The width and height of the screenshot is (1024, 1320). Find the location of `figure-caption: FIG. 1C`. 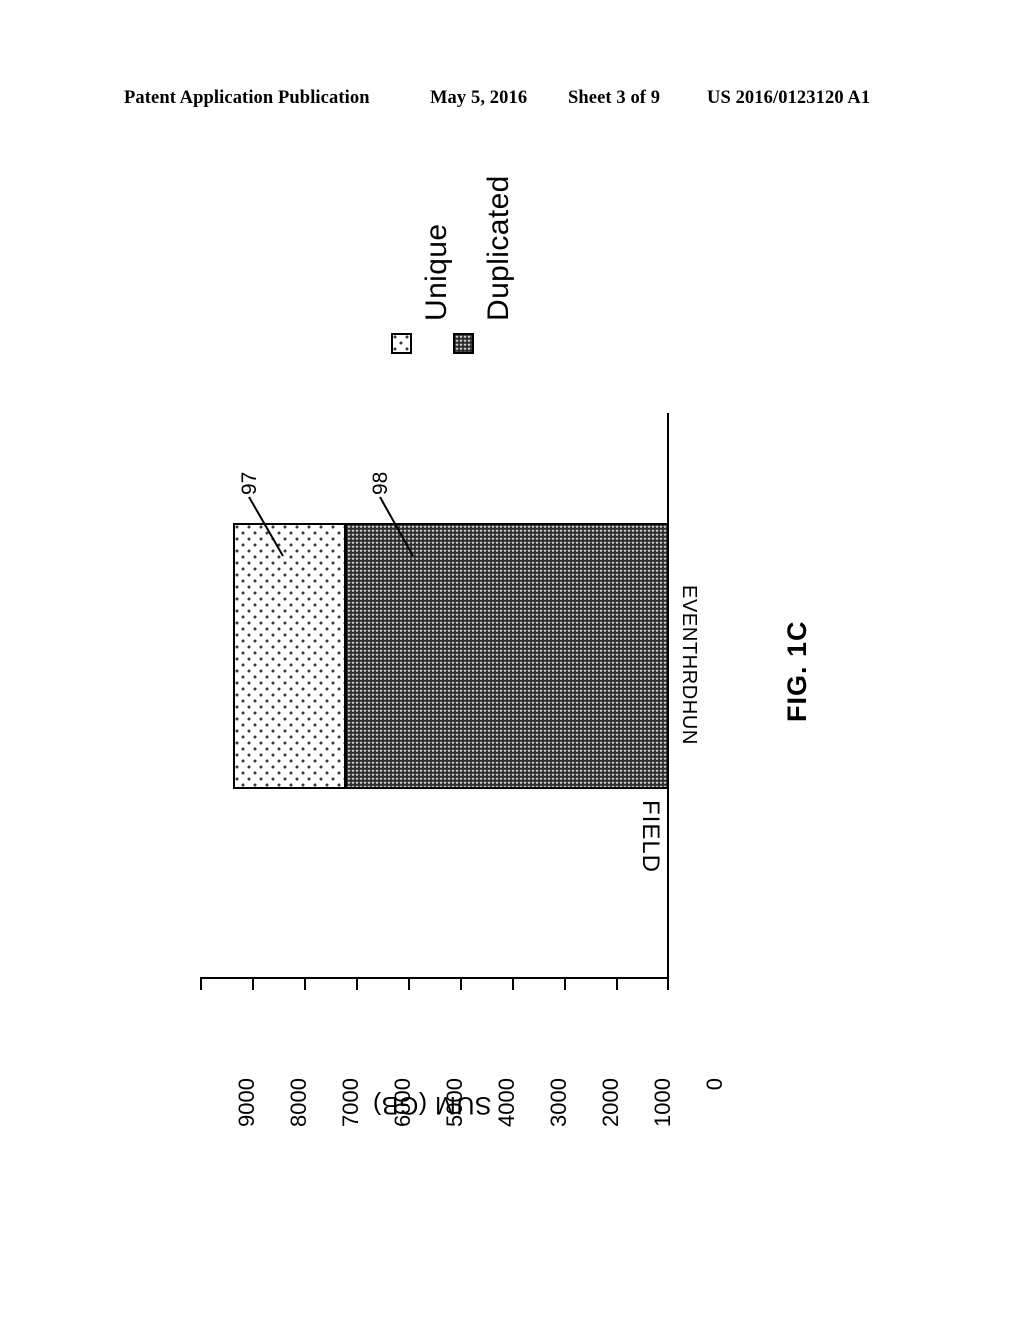

figure-caption: FIG. 1C is located at coordinates (797, 671).